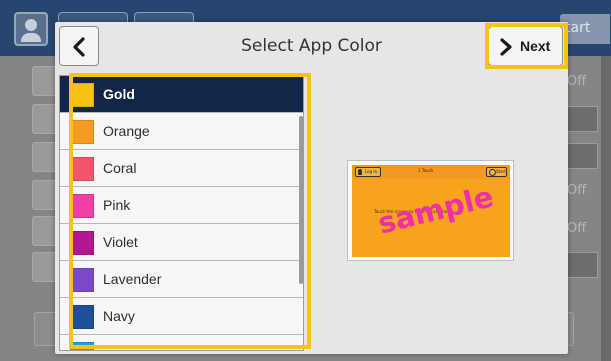 The image size is (611, 361). What do you see at coordinates (496, 172) in the screenshot?
I see `preview-start-button: Start` at bounding box center [496, 172].